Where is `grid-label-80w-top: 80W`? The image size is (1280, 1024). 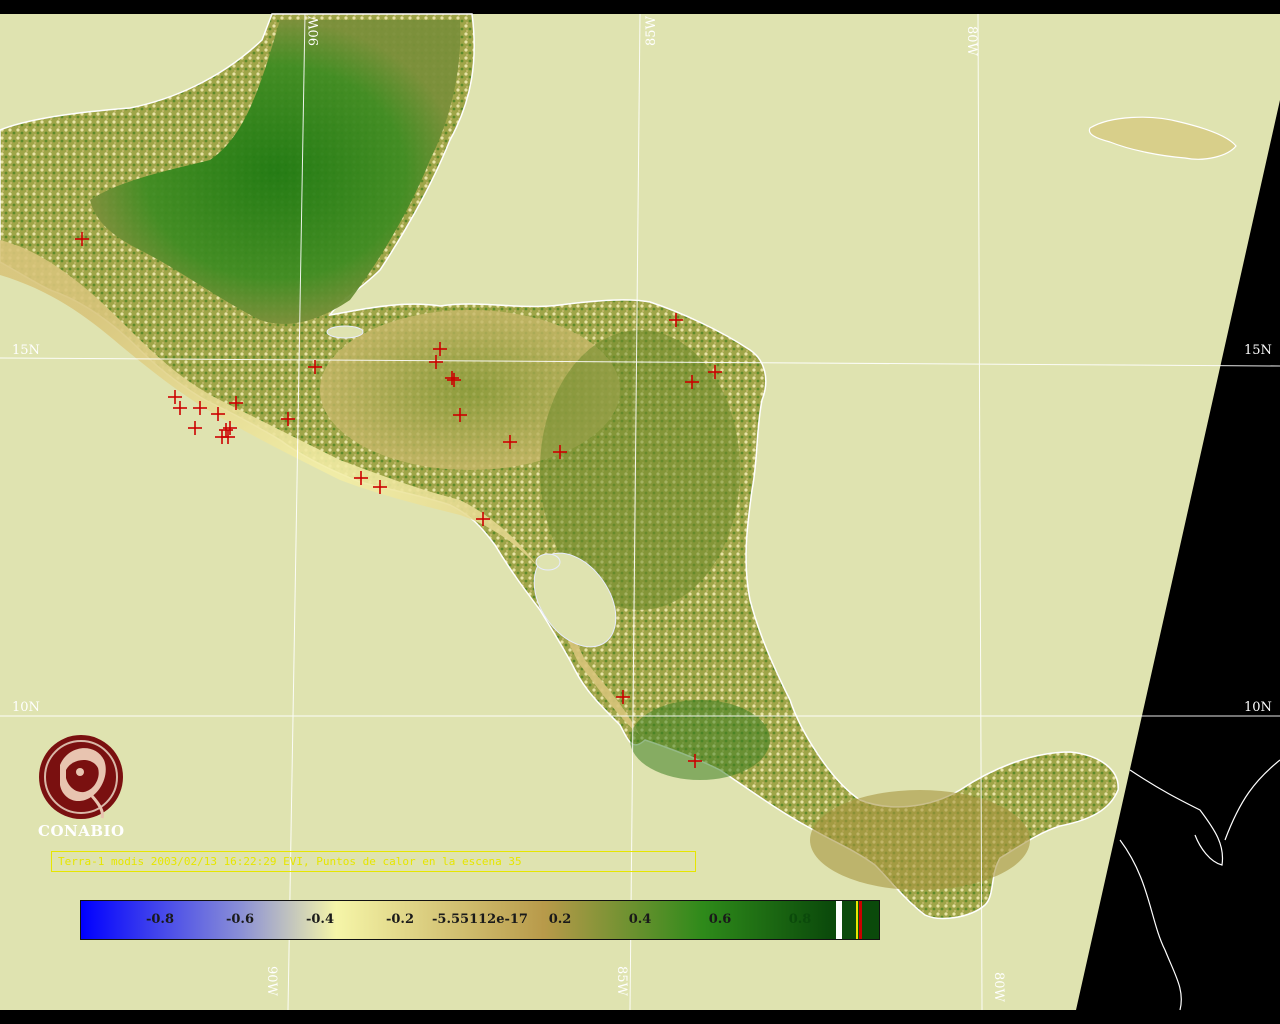 grid-label-80w-top: 80W is located at coordinates (971, 41).